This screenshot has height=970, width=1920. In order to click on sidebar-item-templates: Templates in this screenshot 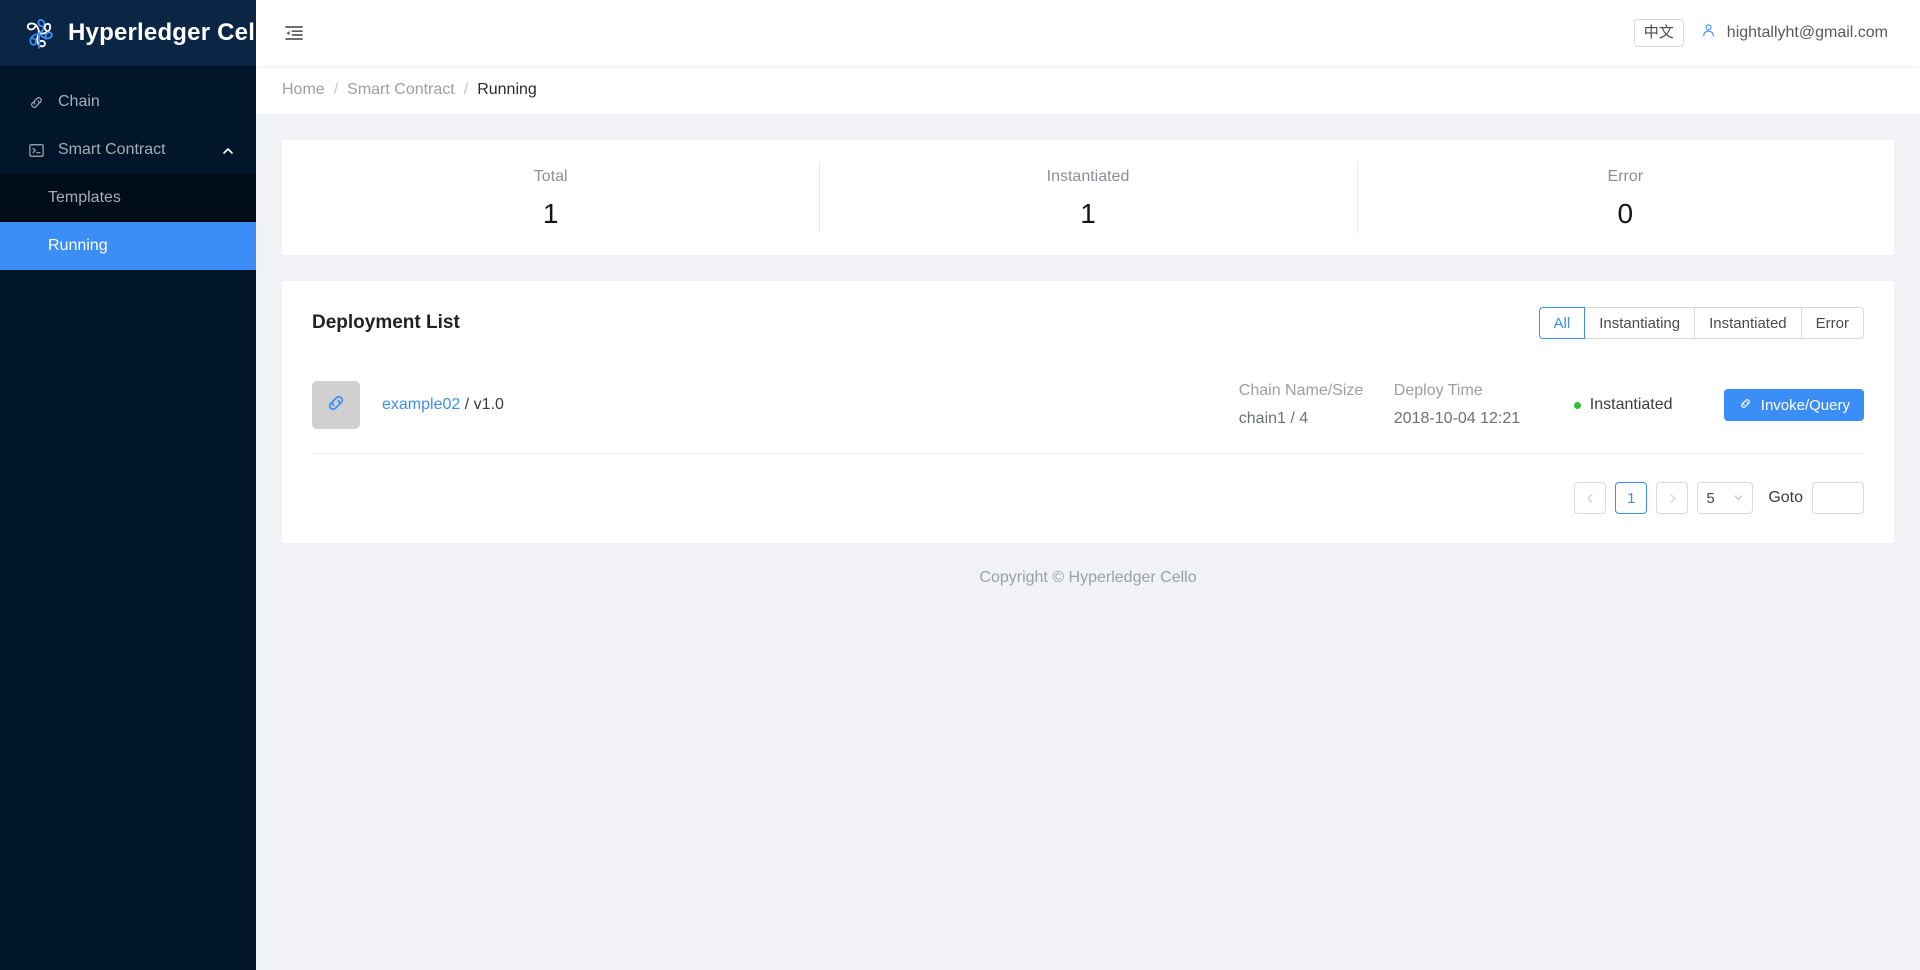, I will do `click(128, 198)`.